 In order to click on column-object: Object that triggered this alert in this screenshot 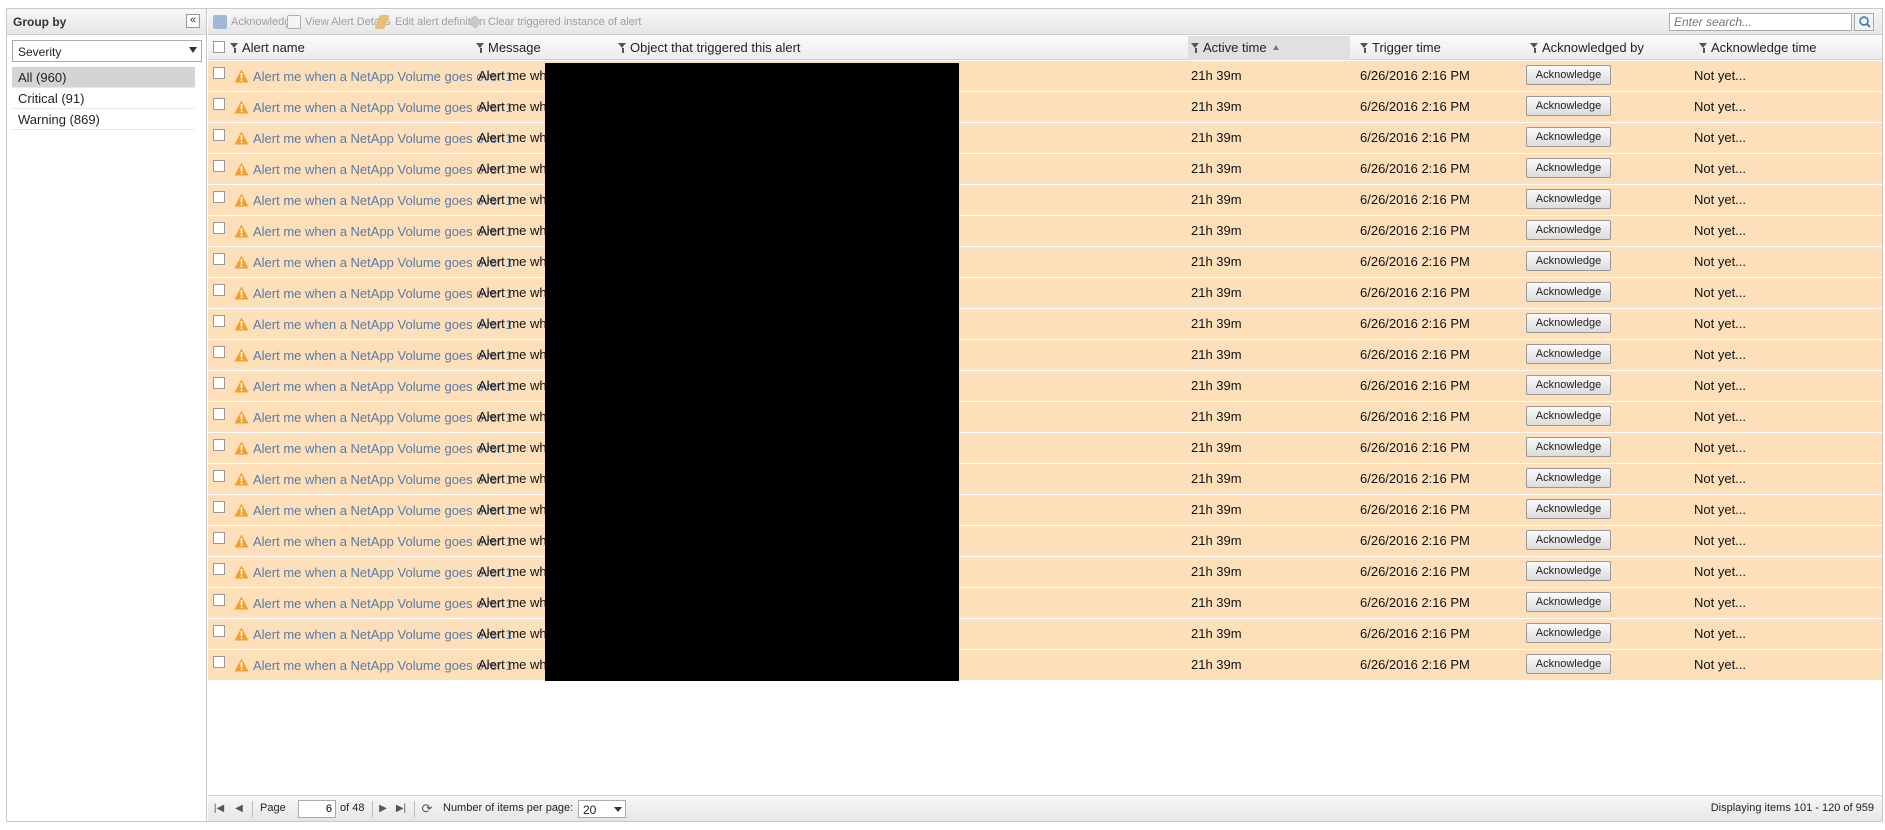, I will do `click(709, 48)`.